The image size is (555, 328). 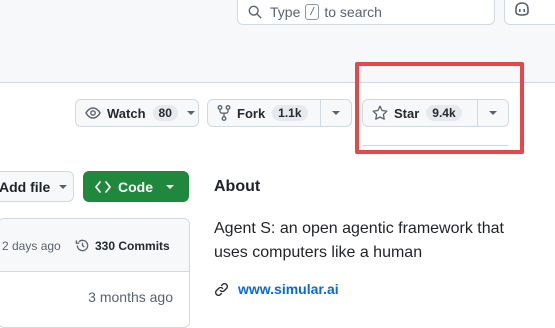 I want to click on add-file-button: Add file, so click(x=37, y=186).